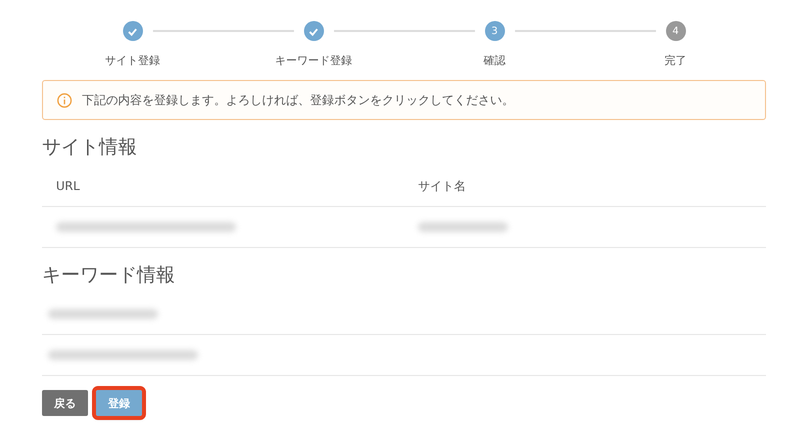 The height and width of the screenshot is (438, 800). What do you see at coordinates (65, 403) in the screenshot?
I see `back-button: 戻る` at bounding box center [65, 403].